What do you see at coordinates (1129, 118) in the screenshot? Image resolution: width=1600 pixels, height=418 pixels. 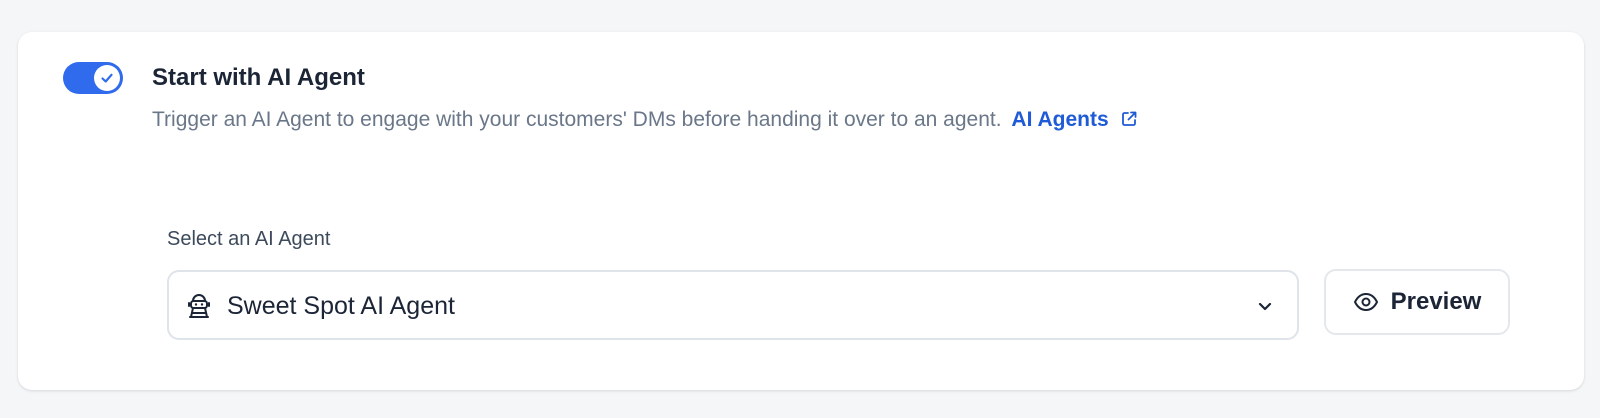 I see `external-link-icon` at bounding box center [1129, 118].